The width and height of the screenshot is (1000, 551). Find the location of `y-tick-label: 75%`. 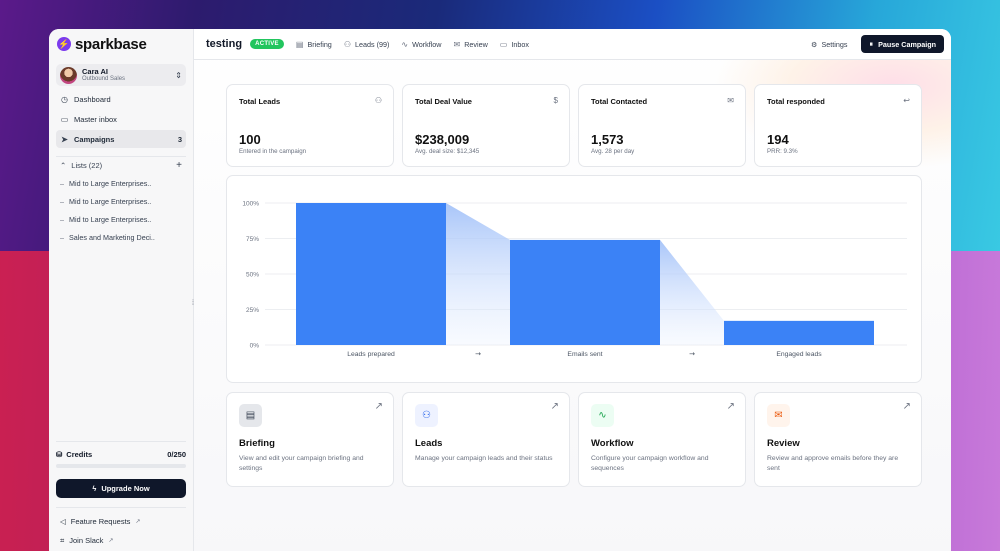

y-tick-label: 75% is located at coordinates (252, 239).